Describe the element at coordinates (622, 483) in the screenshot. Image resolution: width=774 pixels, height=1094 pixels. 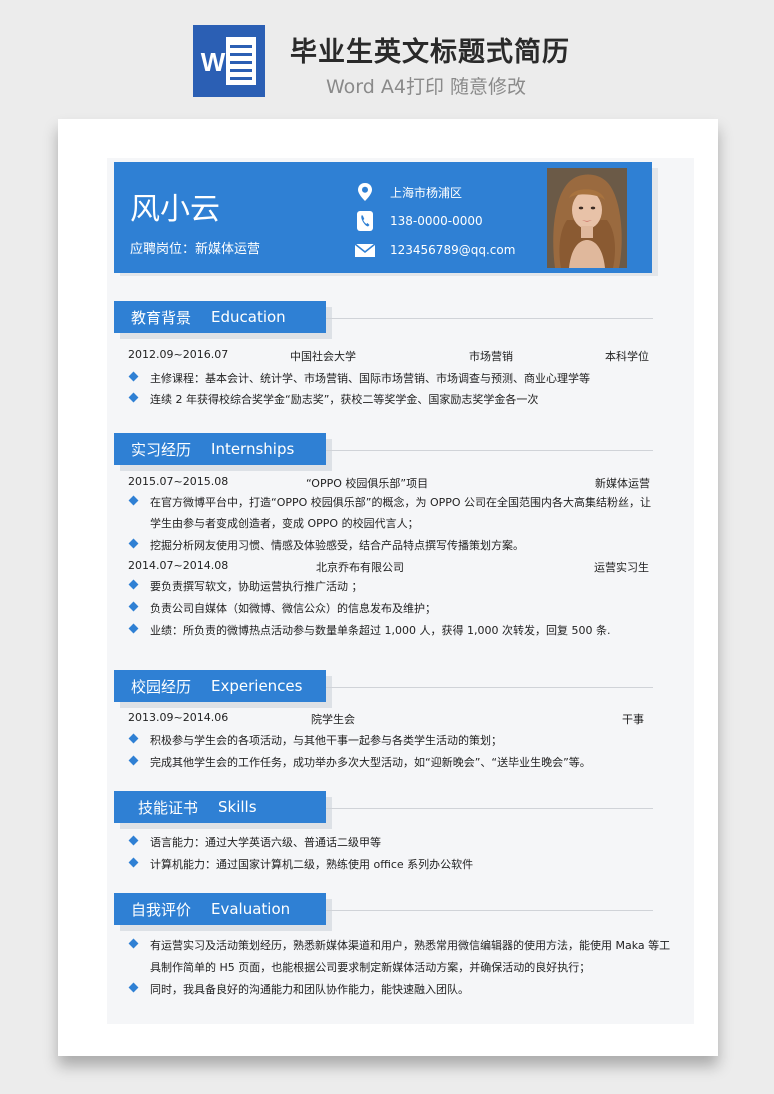
I see `internship1-role: 新媒体运营` at that location.